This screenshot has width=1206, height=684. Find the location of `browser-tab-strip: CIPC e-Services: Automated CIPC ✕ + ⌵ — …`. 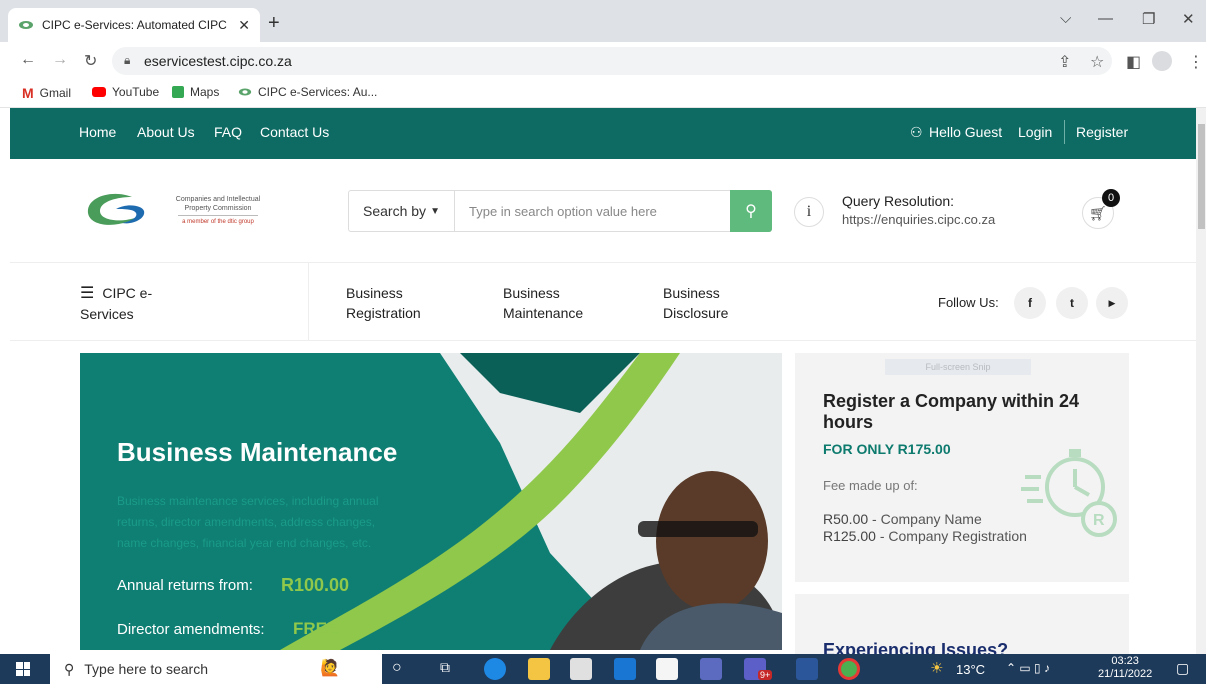

browser-tab-strip: CIPC e-Services: Automated CIPC ✕ + ⌵ — … is located at coordinates (603, 21).